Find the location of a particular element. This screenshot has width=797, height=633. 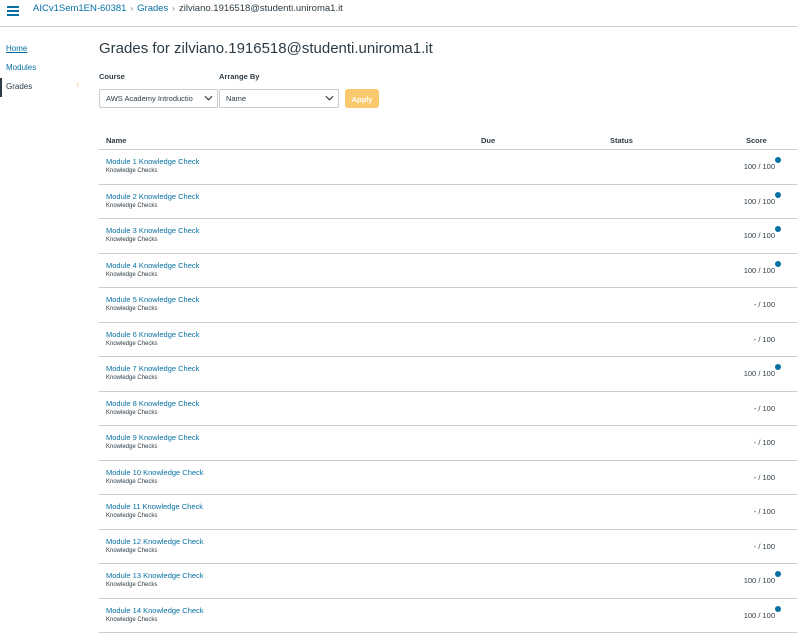

course-select-value: AWS Academy Introductio is located at coordinates (154, 98).